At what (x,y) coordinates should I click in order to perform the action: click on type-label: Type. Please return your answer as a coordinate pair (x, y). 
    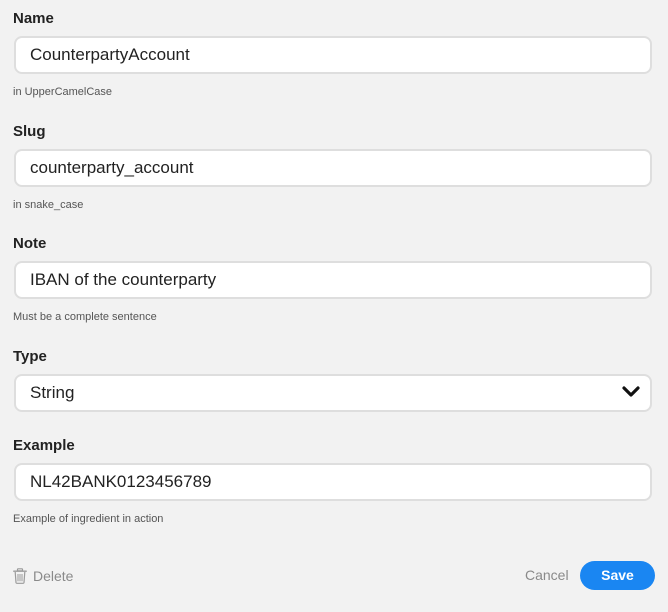
    Looking at the image, I should click on (30, 356).